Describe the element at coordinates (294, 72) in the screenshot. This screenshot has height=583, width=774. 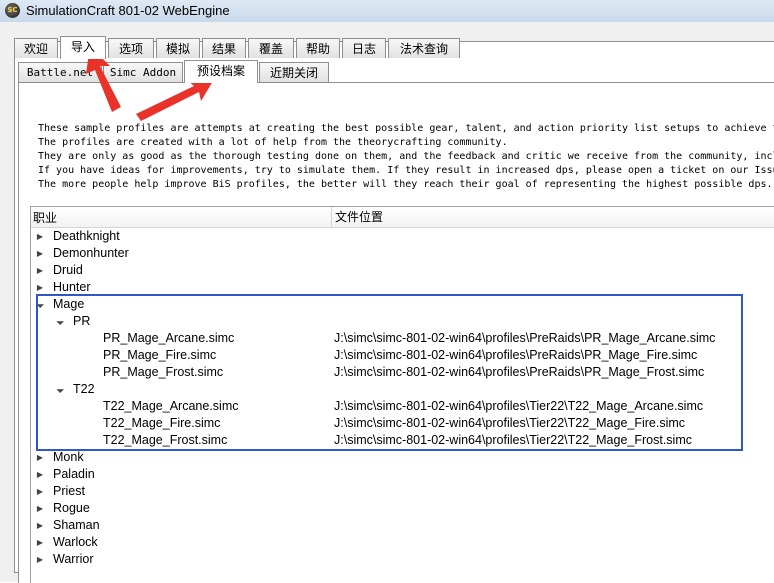
I see `sub-tab-3: 近期关闭` at that location.